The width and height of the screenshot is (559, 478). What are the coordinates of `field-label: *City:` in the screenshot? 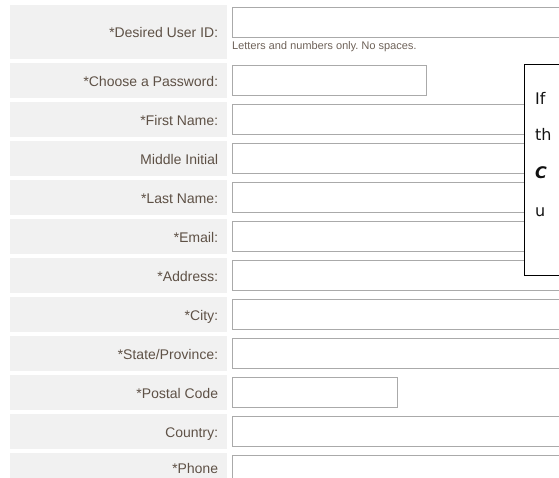 It's located at (118, 314).